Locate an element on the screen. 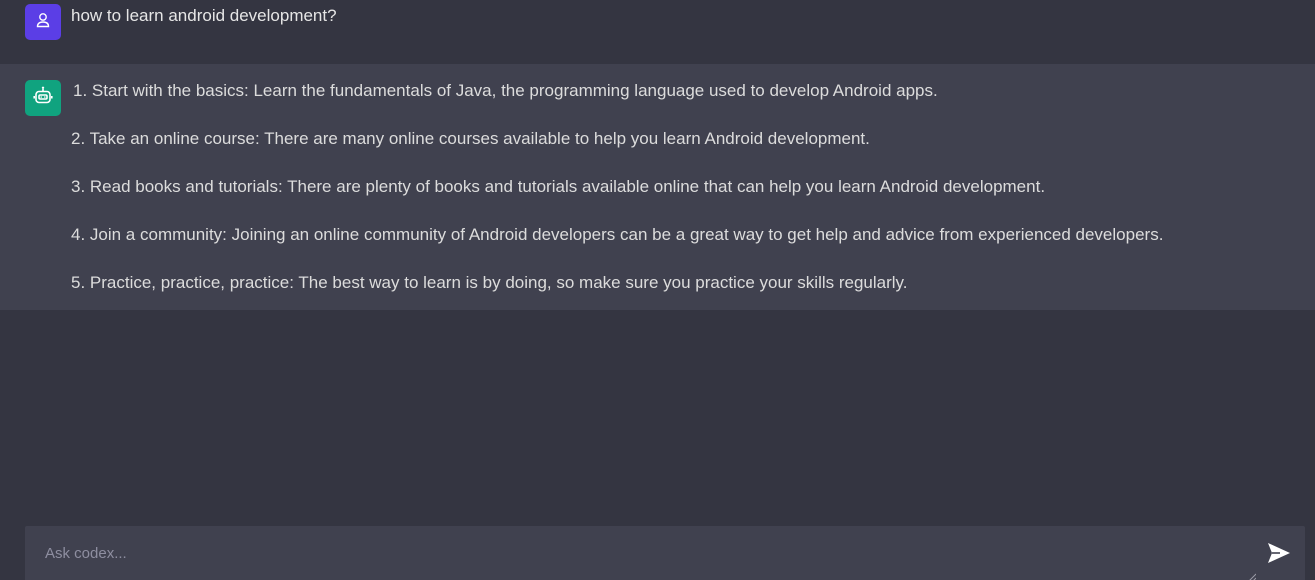  user-avatar is located at coordinates (43, 22).